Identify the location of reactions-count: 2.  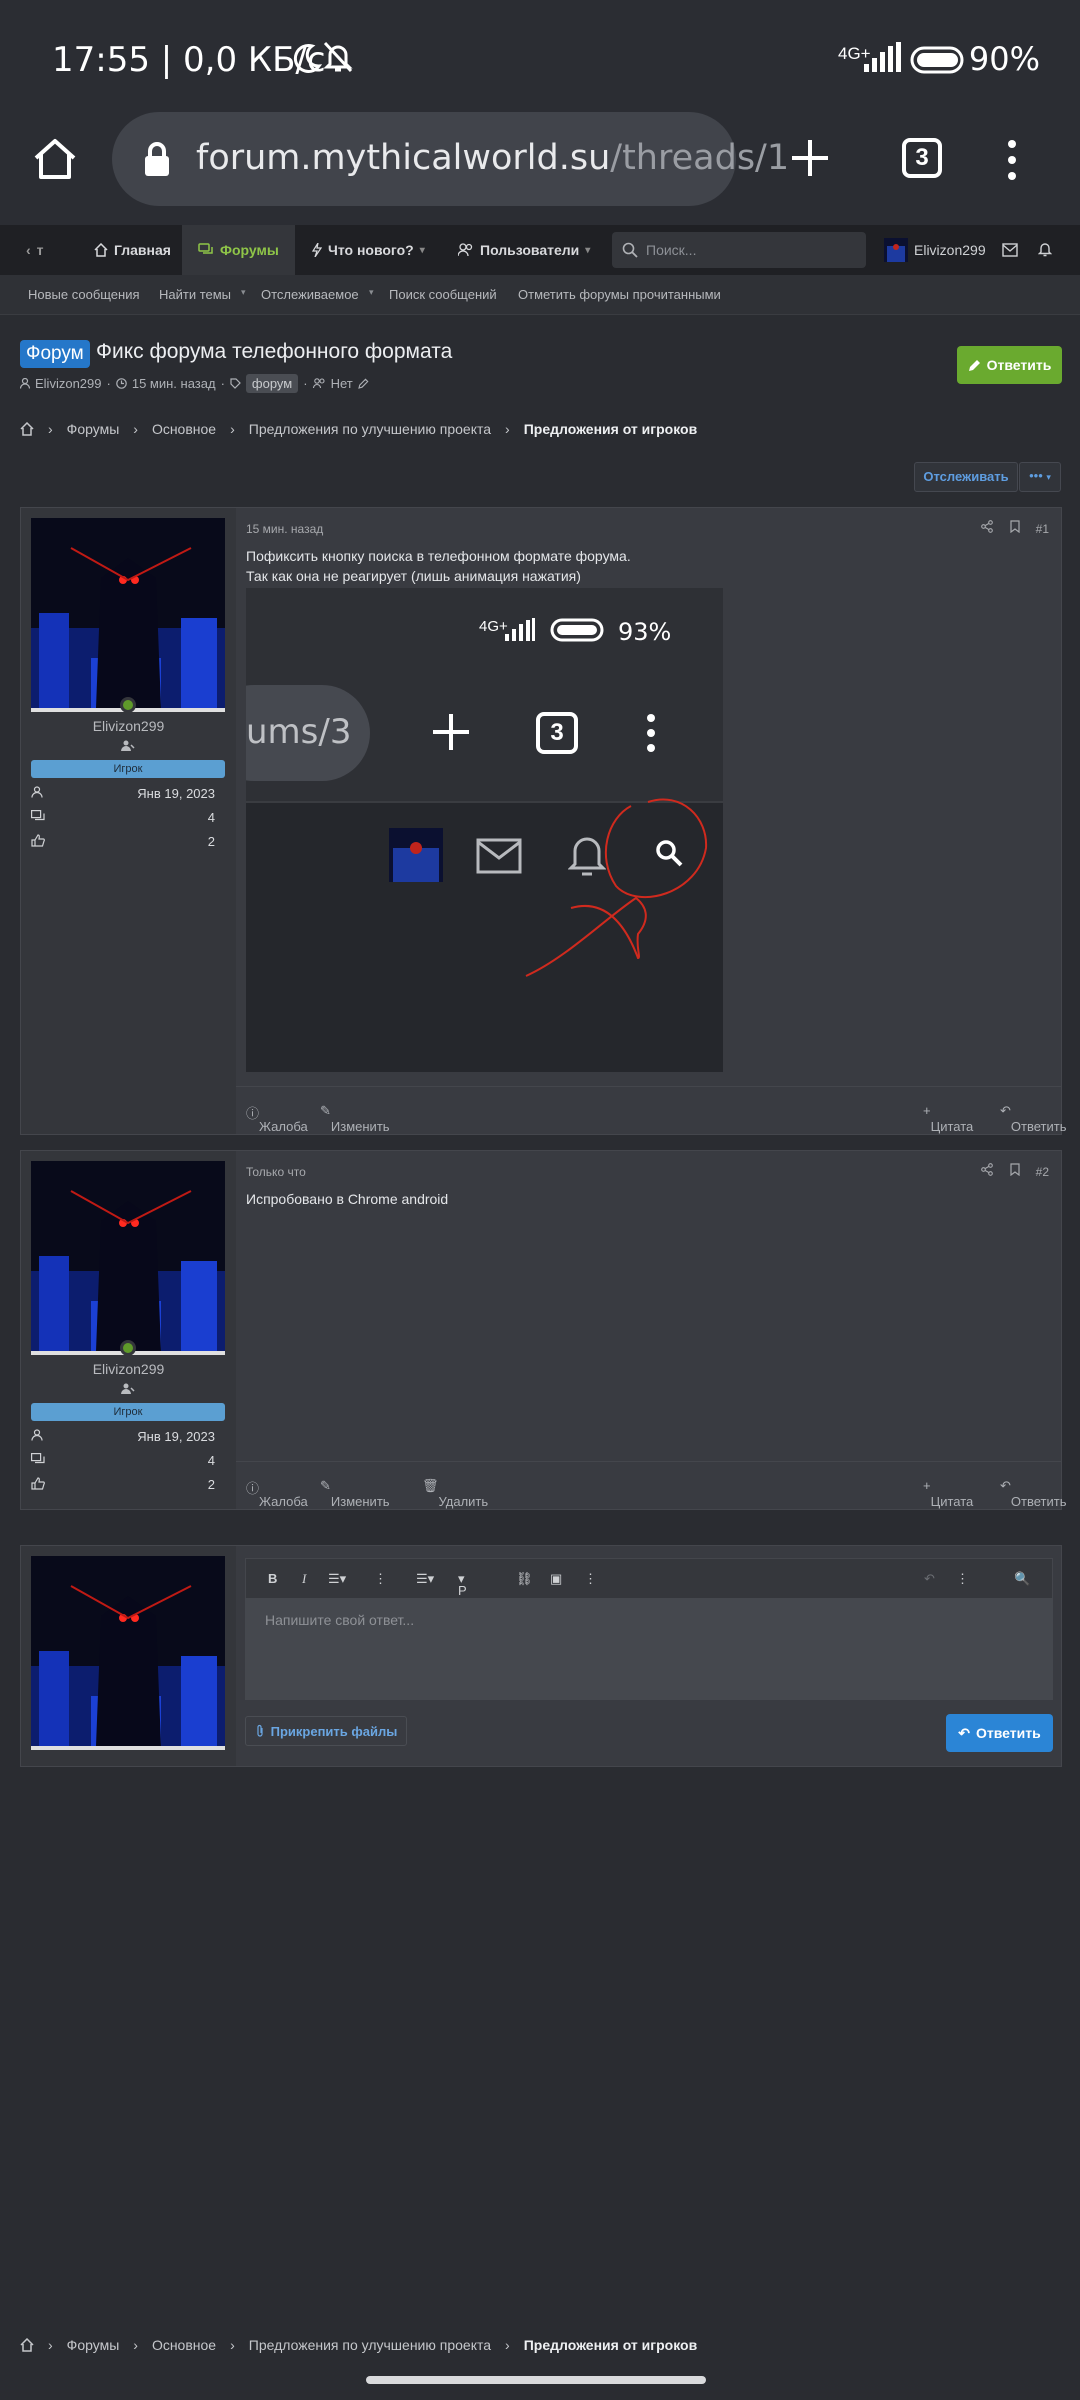
(211, 1484).